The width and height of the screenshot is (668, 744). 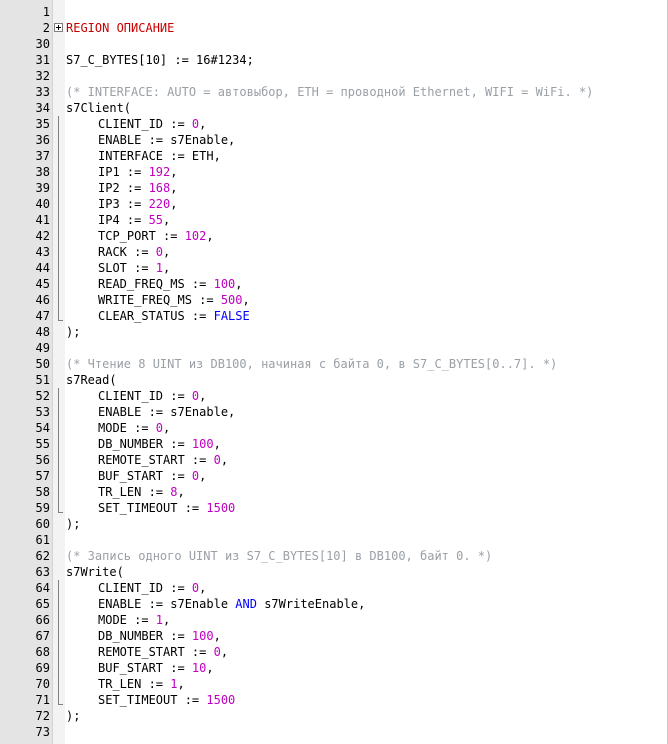 What do you see at coordinates (150, 700) in the screenshot?
I see `code-text: SET_TIMEOUT := 1500` at bounding box center [150, 700].